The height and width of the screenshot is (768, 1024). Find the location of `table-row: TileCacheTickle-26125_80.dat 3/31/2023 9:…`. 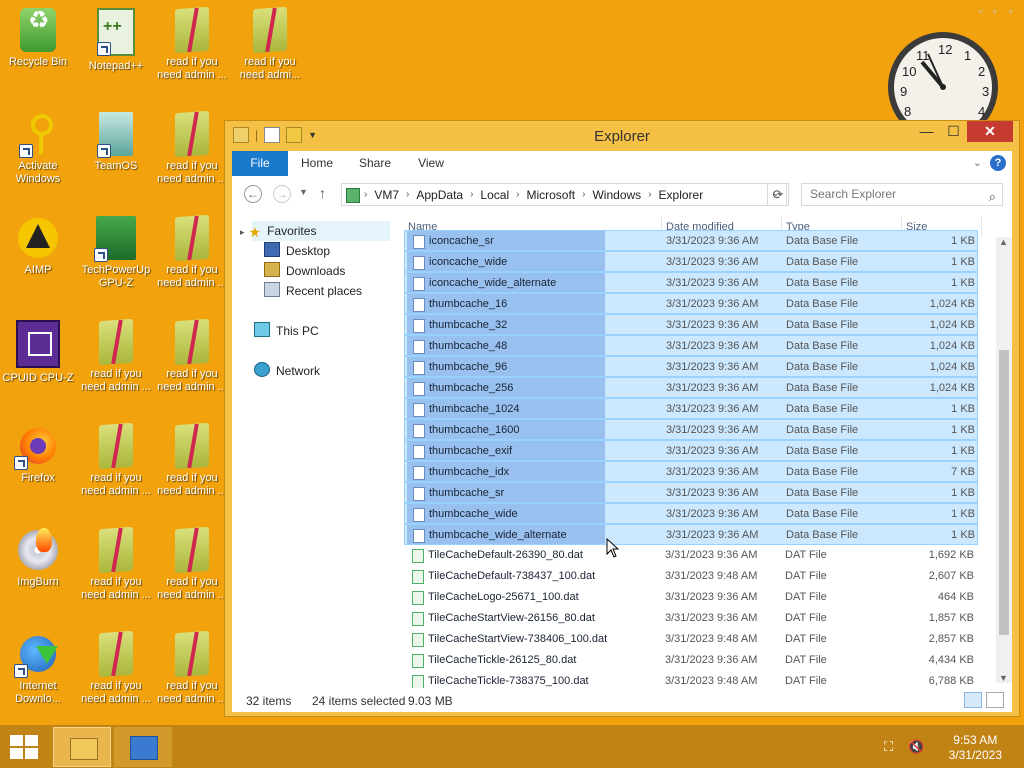

table-row: TileCacheTickle-26125_80.dat 3/31/2023 9:… is located at coordinates (691, 660).